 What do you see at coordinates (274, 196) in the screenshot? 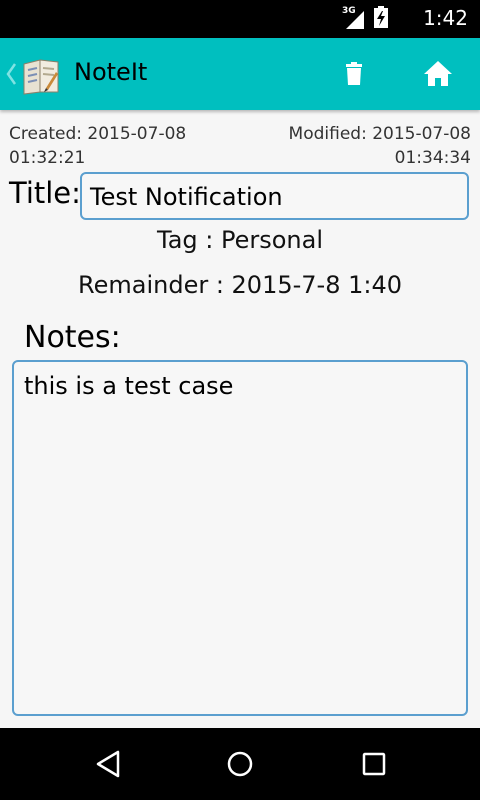
I see `title-input: Test Notification` at bounding box center [274, 196].